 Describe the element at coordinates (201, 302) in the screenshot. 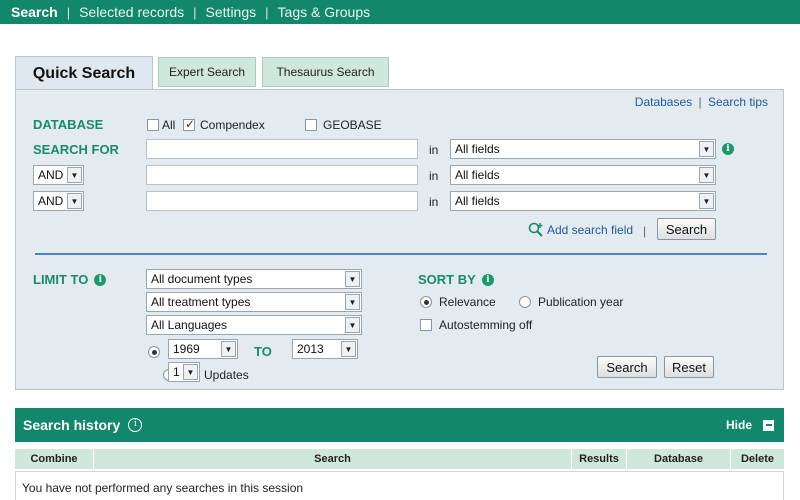

I see `treatment-type-value: All treatment types` at that location.